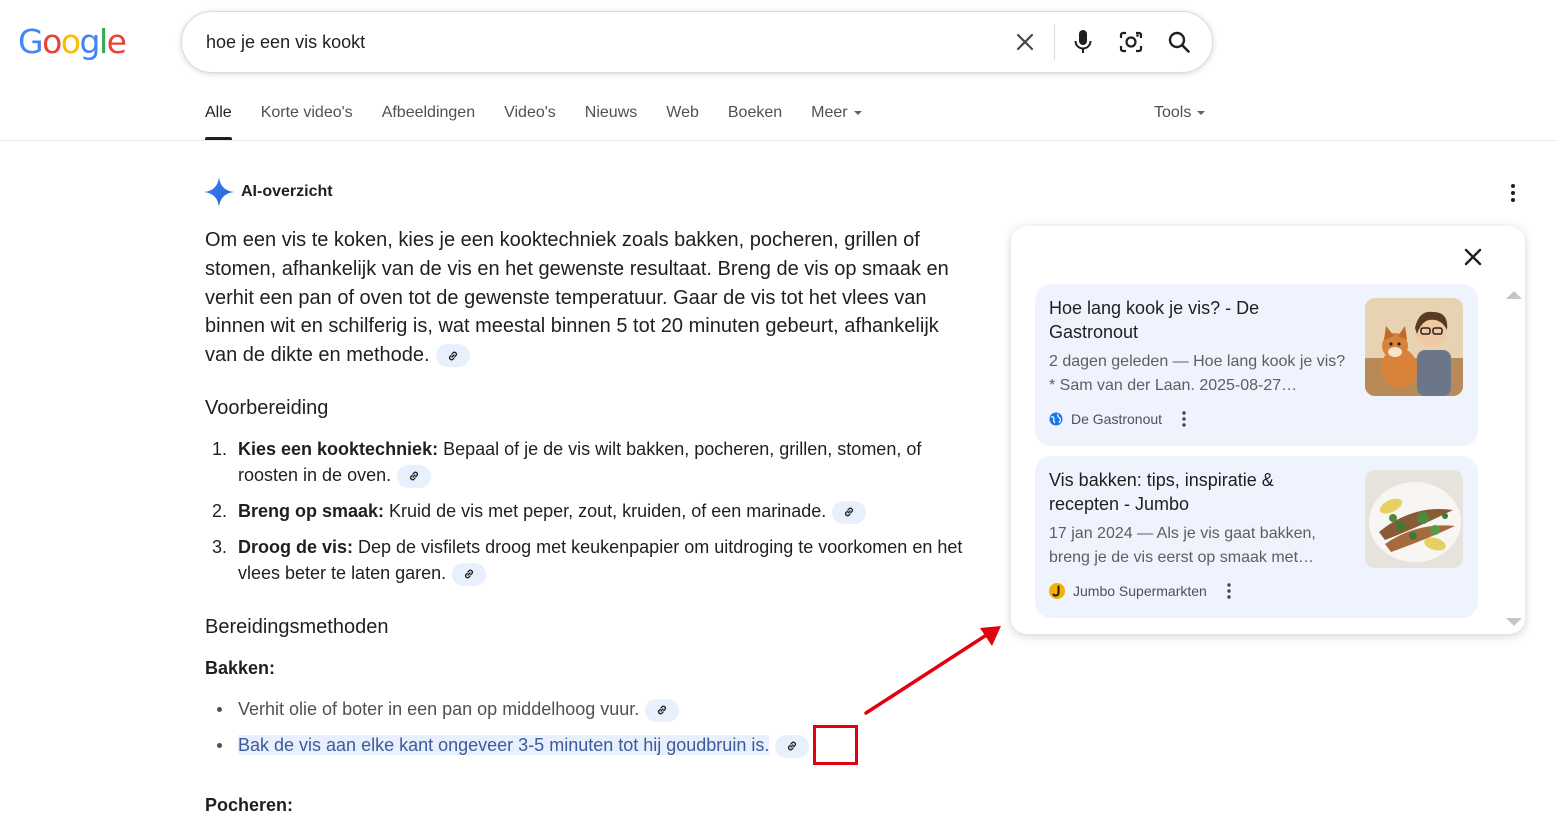 Image resolution: width=1556 pixels, height=822 pixels. Describe the element at coordinates (682, 122) in the screenshot. I see `tab-web: Web` at that location.